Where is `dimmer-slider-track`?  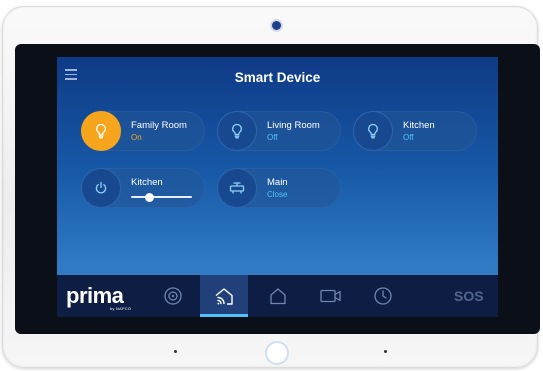 dimmer-slider-track is located at coordinates (161, 197).